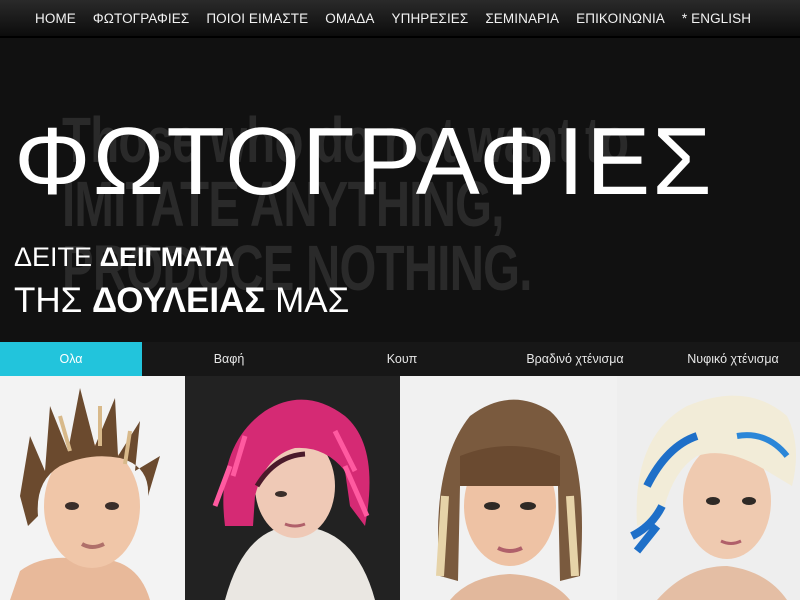  Describe the element at coordinates (716, 18) in the screenshot. I see `nav-item-english: * ENGLISH` at that location.